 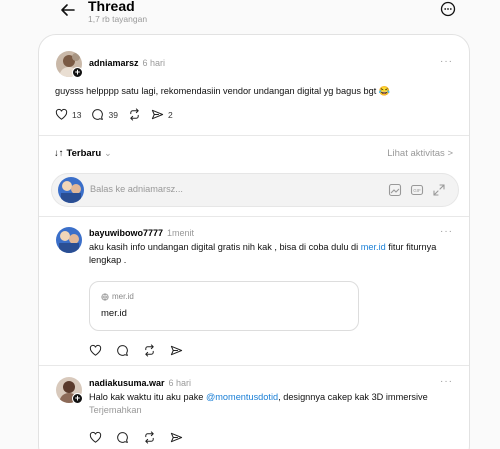 I want to click on link-preview-card: mer.id mer.id, so click(x=224, y=306).